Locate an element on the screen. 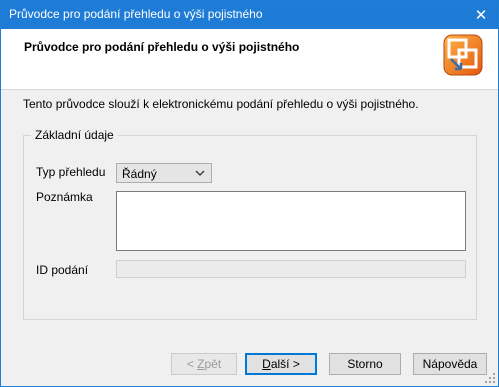 This screenshot has width=499, height=387. next-rest: alší > is located at coordinates (285, 364).